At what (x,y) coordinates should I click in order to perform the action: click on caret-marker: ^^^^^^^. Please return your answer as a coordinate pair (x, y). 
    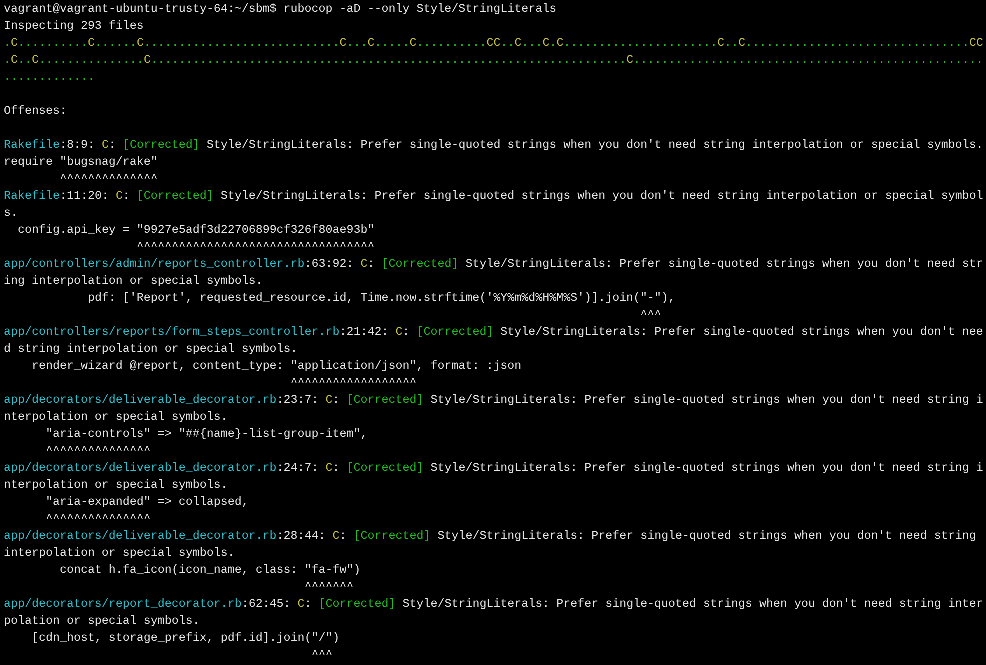
    Looking at the image, I should click on (329, 587).